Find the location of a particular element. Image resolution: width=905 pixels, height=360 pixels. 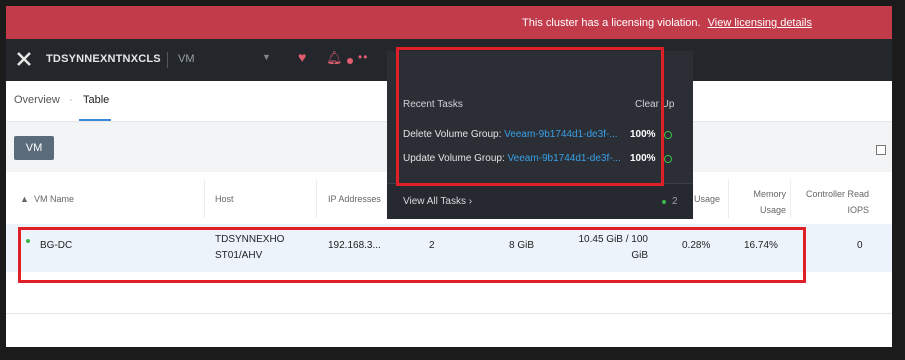

view-licensing-link: View licensing details is located at coordinates (760, 23).